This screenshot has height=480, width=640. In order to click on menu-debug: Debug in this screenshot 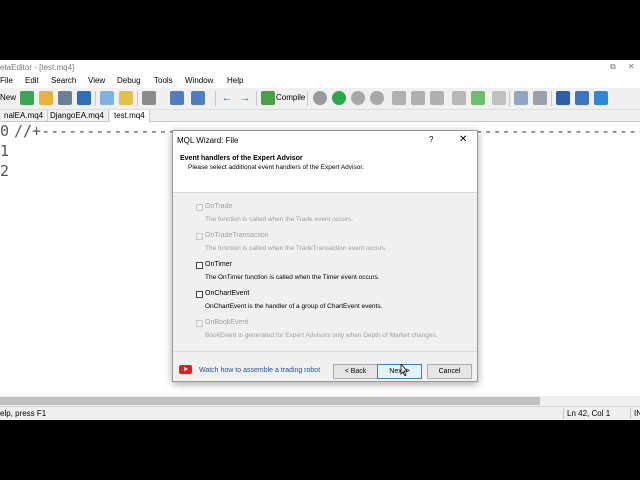, I will do `click(129, 80)`.